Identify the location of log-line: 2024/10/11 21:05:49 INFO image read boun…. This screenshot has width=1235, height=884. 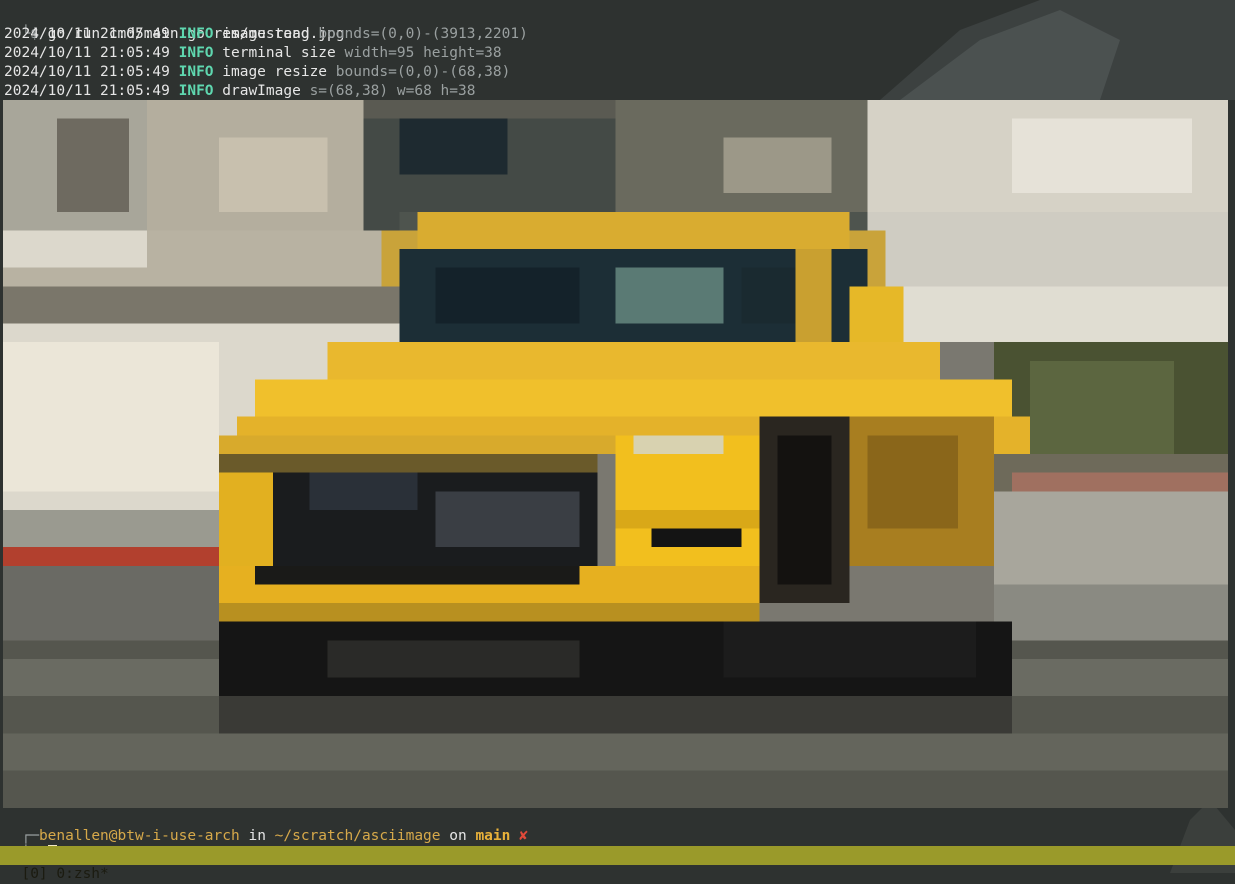
(266, 34).